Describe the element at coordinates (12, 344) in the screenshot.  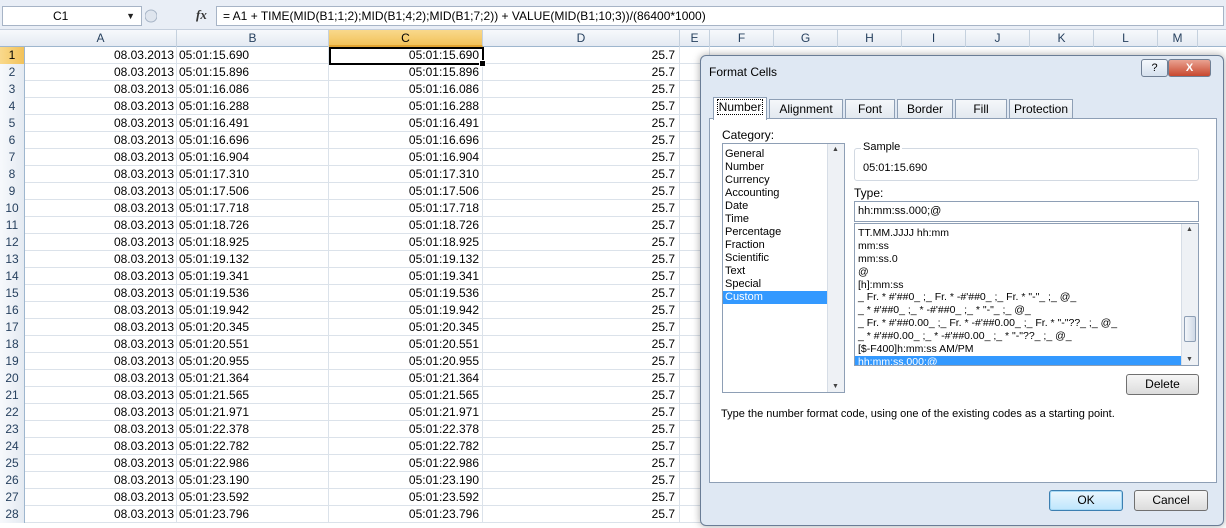
I see `row-header: 18` at that location.